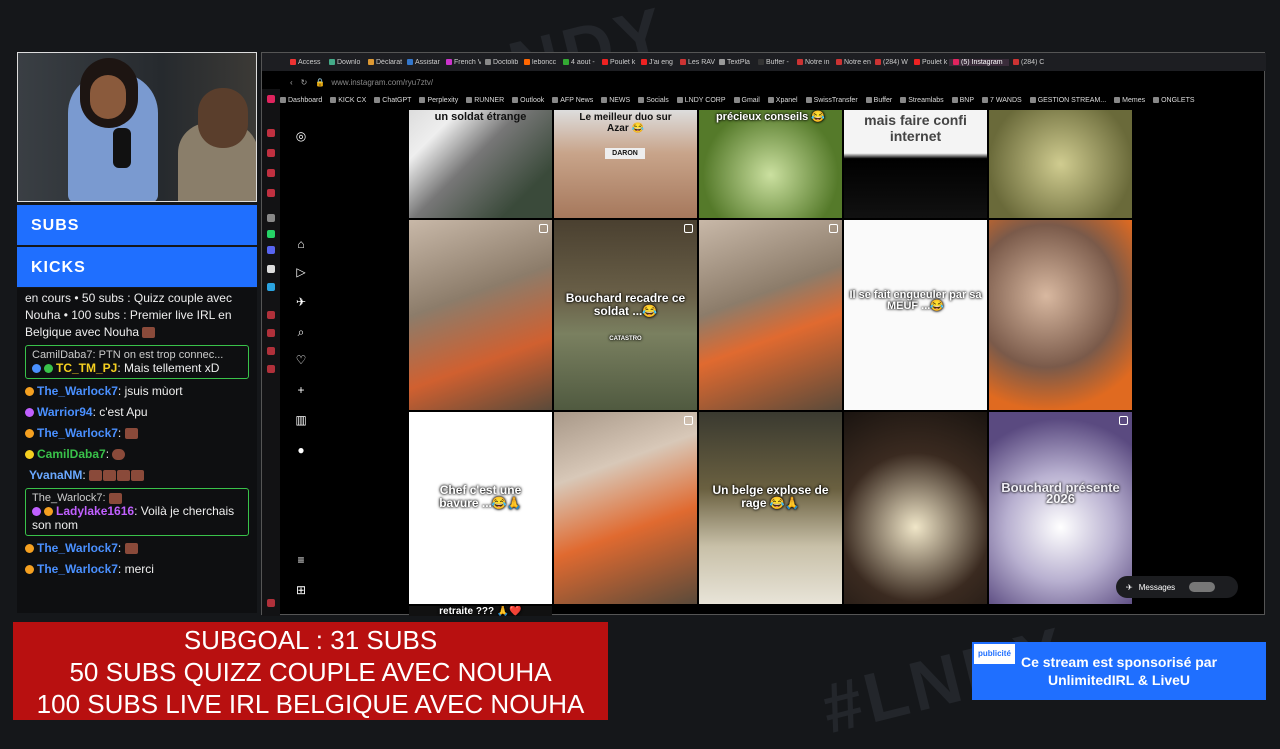 The width and height of the screenshot is (1280, 749). Describe the element at coordinates (695, 62) in the screenshot. I see `browser-tab: Les RAV` at that location.